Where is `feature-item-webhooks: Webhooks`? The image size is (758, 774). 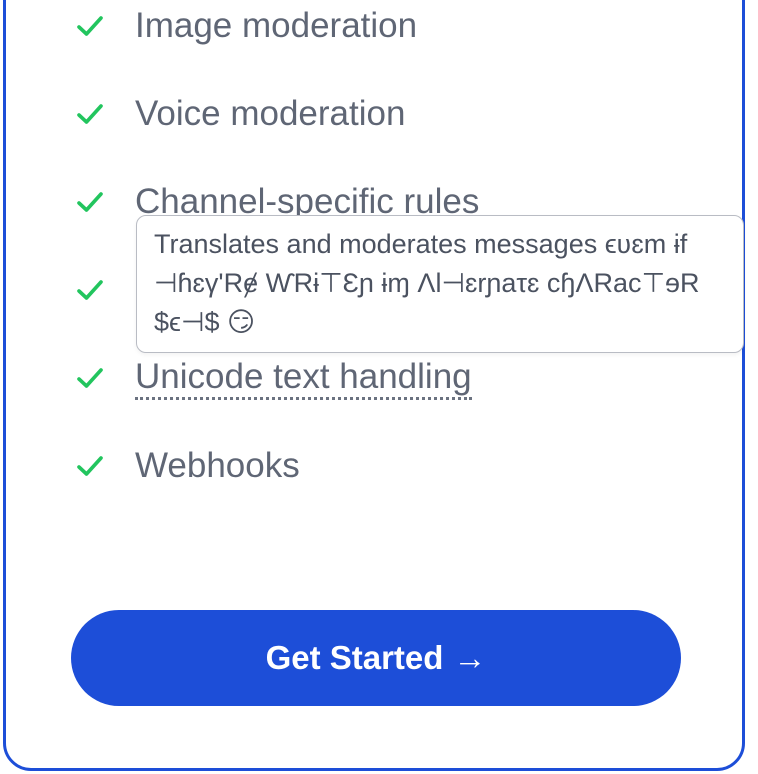
feature-item-webhooks: Webhooks is located at coordinates (187, 466).